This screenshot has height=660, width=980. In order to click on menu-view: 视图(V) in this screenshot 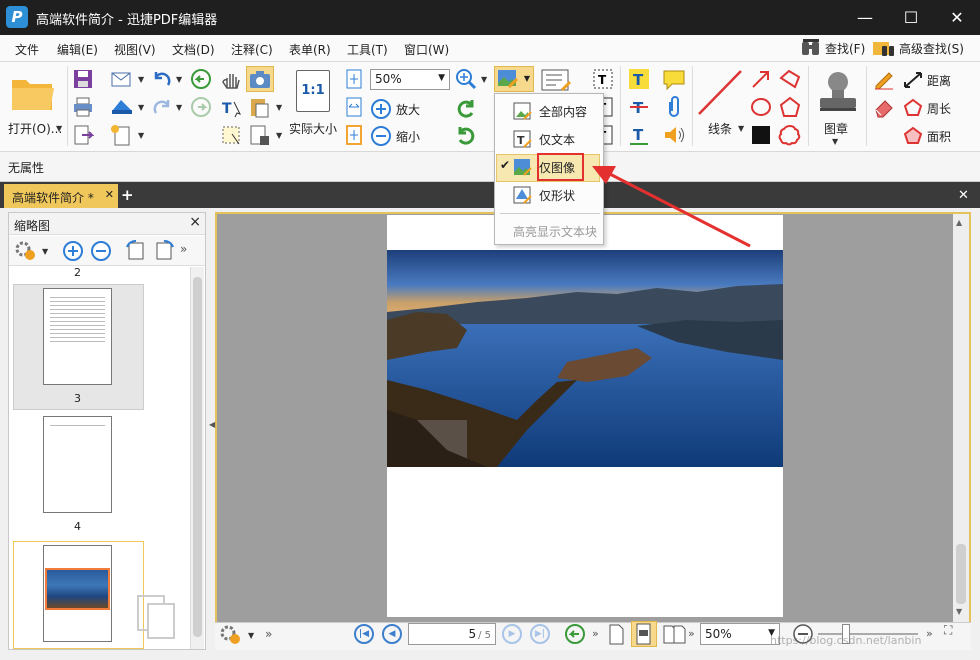, I will do `click(135, 49)`.